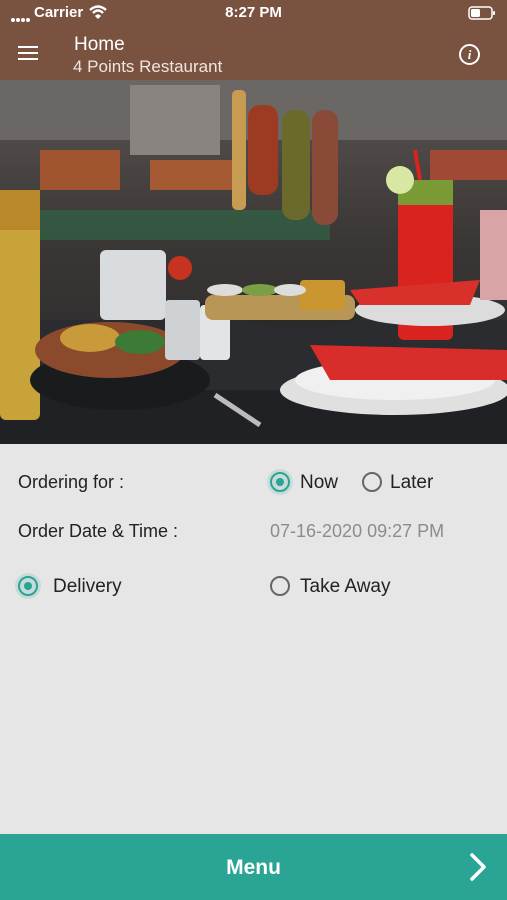 The width and height of the screenshot is (507, 900). Describe the element at coordinates (469, 54) in the screenshot. I see `info-icon: i` at that location.